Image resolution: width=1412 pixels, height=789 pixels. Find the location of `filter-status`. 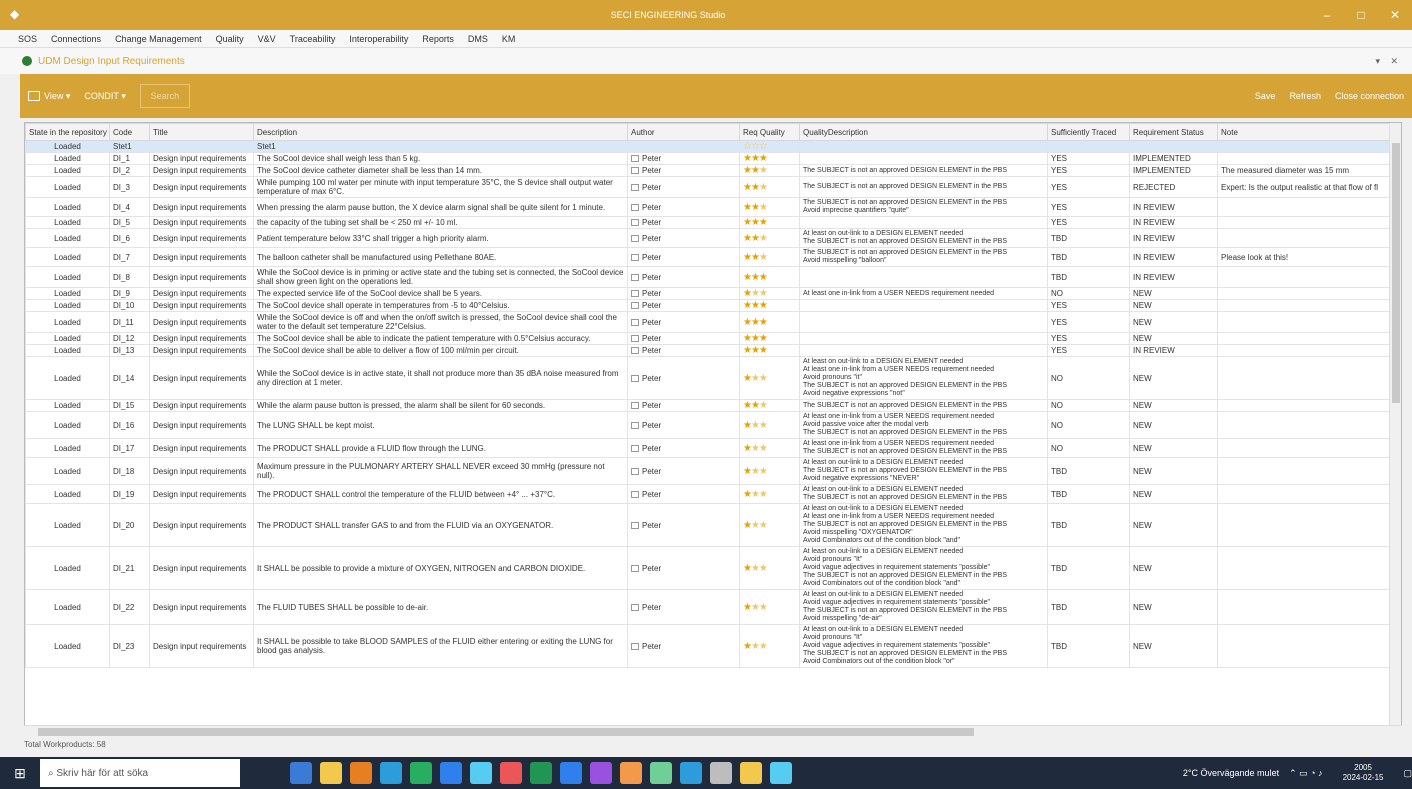

filter-status is located at coordinates (1173, 146).